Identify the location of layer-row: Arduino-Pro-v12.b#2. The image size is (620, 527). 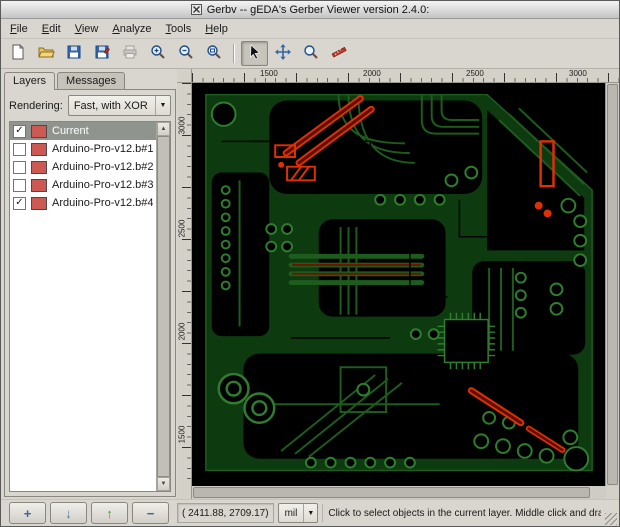
(83, 167).